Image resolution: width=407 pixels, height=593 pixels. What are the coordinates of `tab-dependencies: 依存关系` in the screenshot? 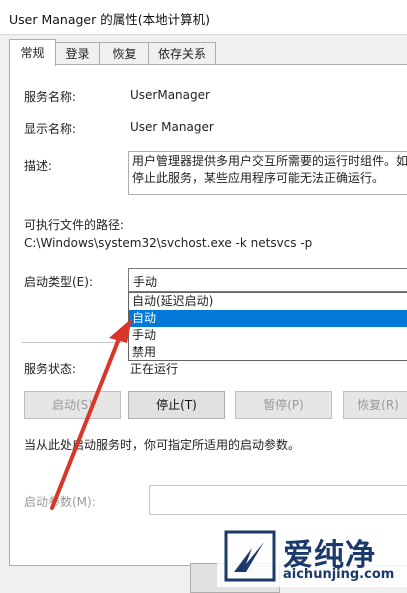 It's located at (182, 53).